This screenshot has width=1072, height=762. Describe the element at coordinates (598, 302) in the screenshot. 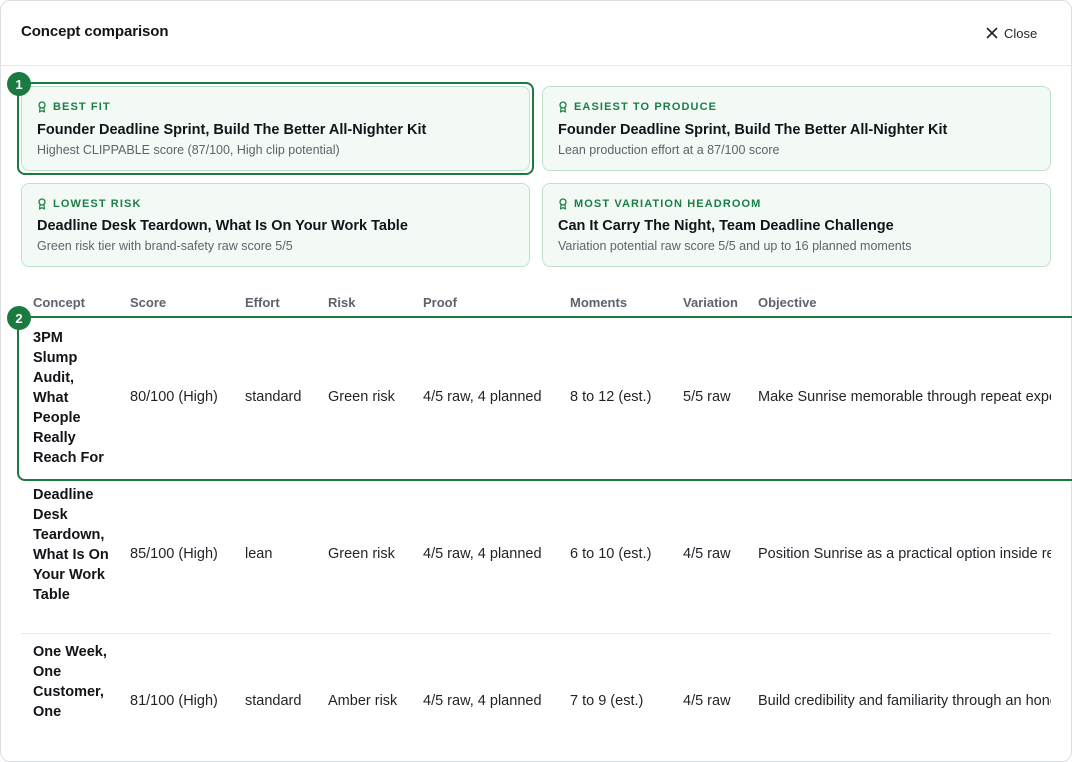

I see `column-header-moments: Moments` at that location.